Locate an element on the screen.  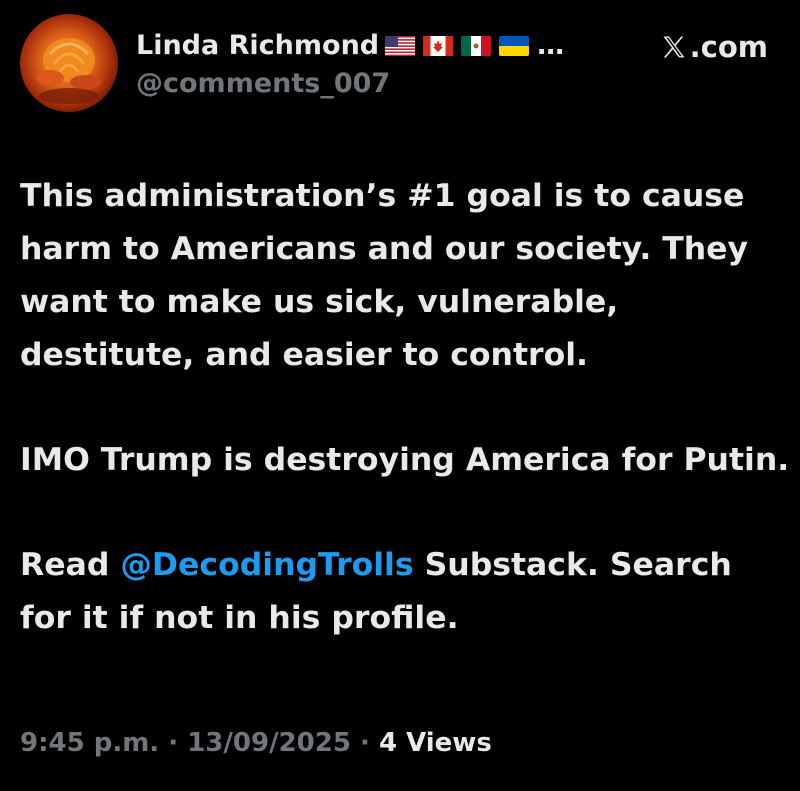
tangerine-image is located at coordinates (69, 71).